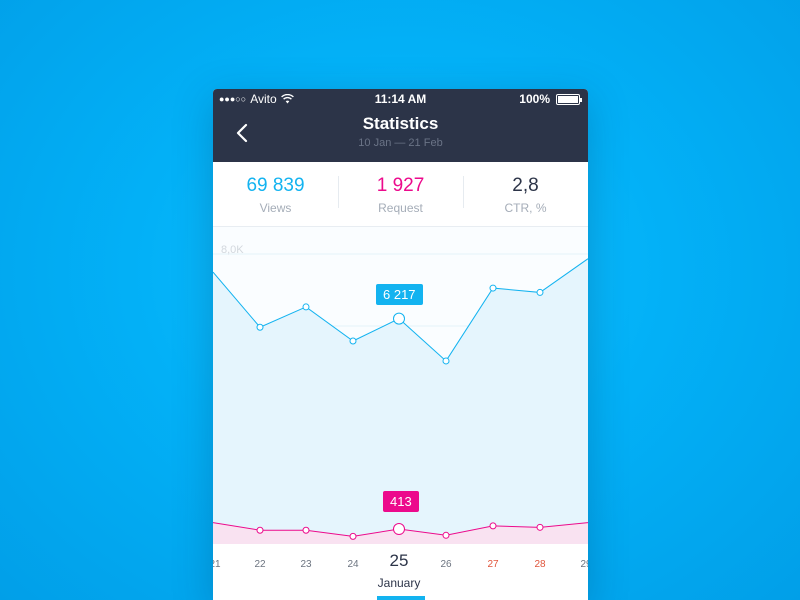  What do you see at coordinates (400, 143) in the screenshot?
I see `date-range: 10 Jan — 21 Feb` at bounding box center [400, 143].